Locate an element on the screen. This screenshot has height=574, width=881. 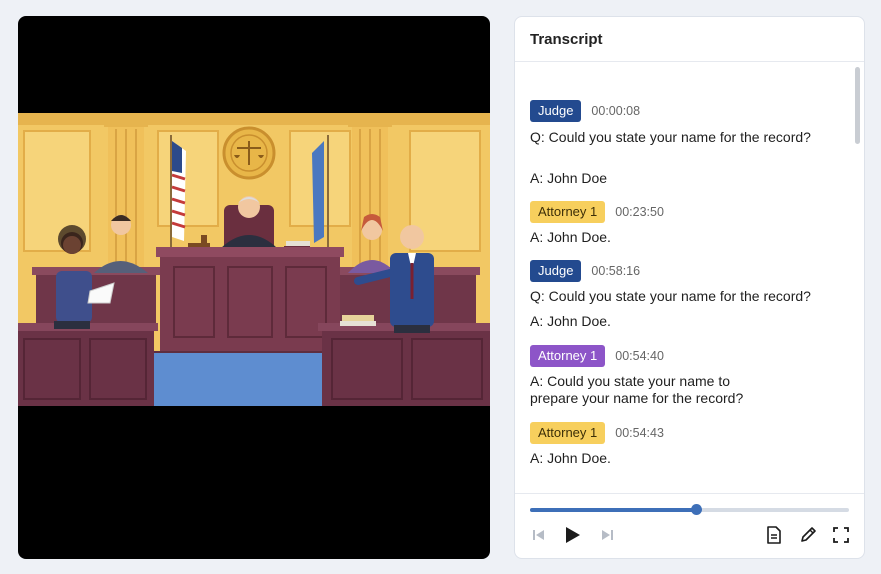
scrollbar-thumb is located at coordinates (857, 105).